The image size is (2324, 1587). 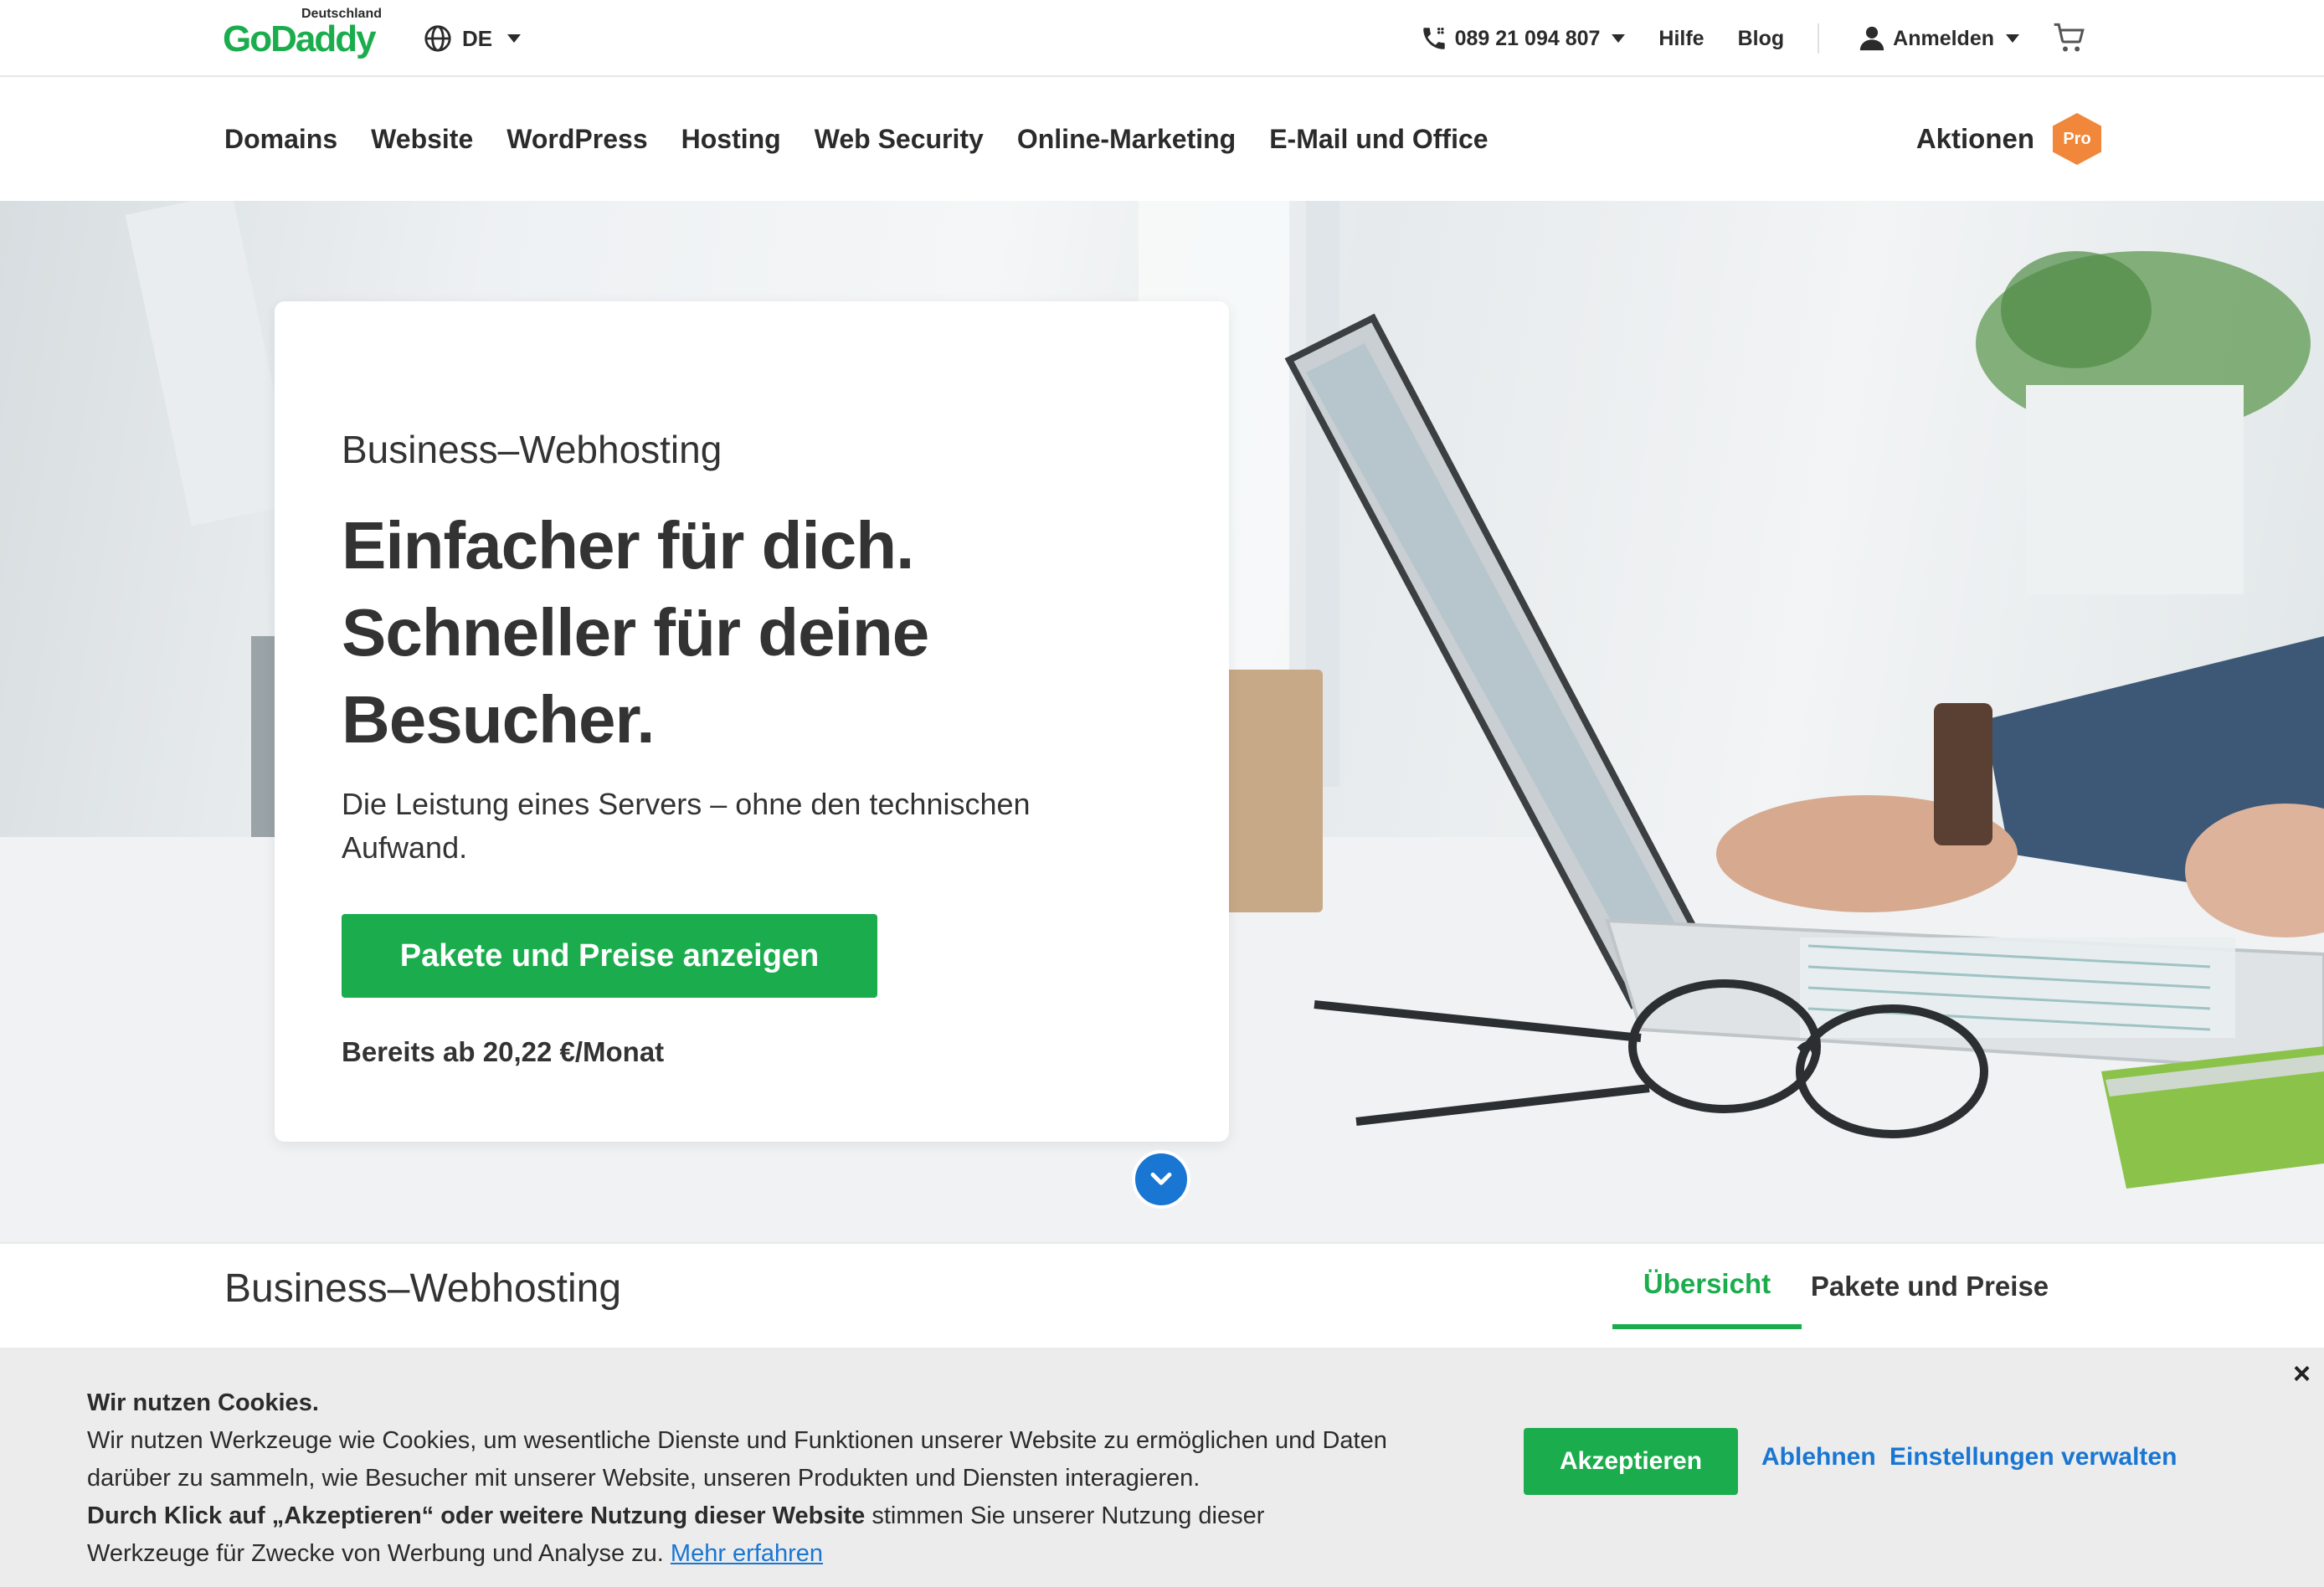 I want to click on language-selector: DE, so click(x=473, y=39).